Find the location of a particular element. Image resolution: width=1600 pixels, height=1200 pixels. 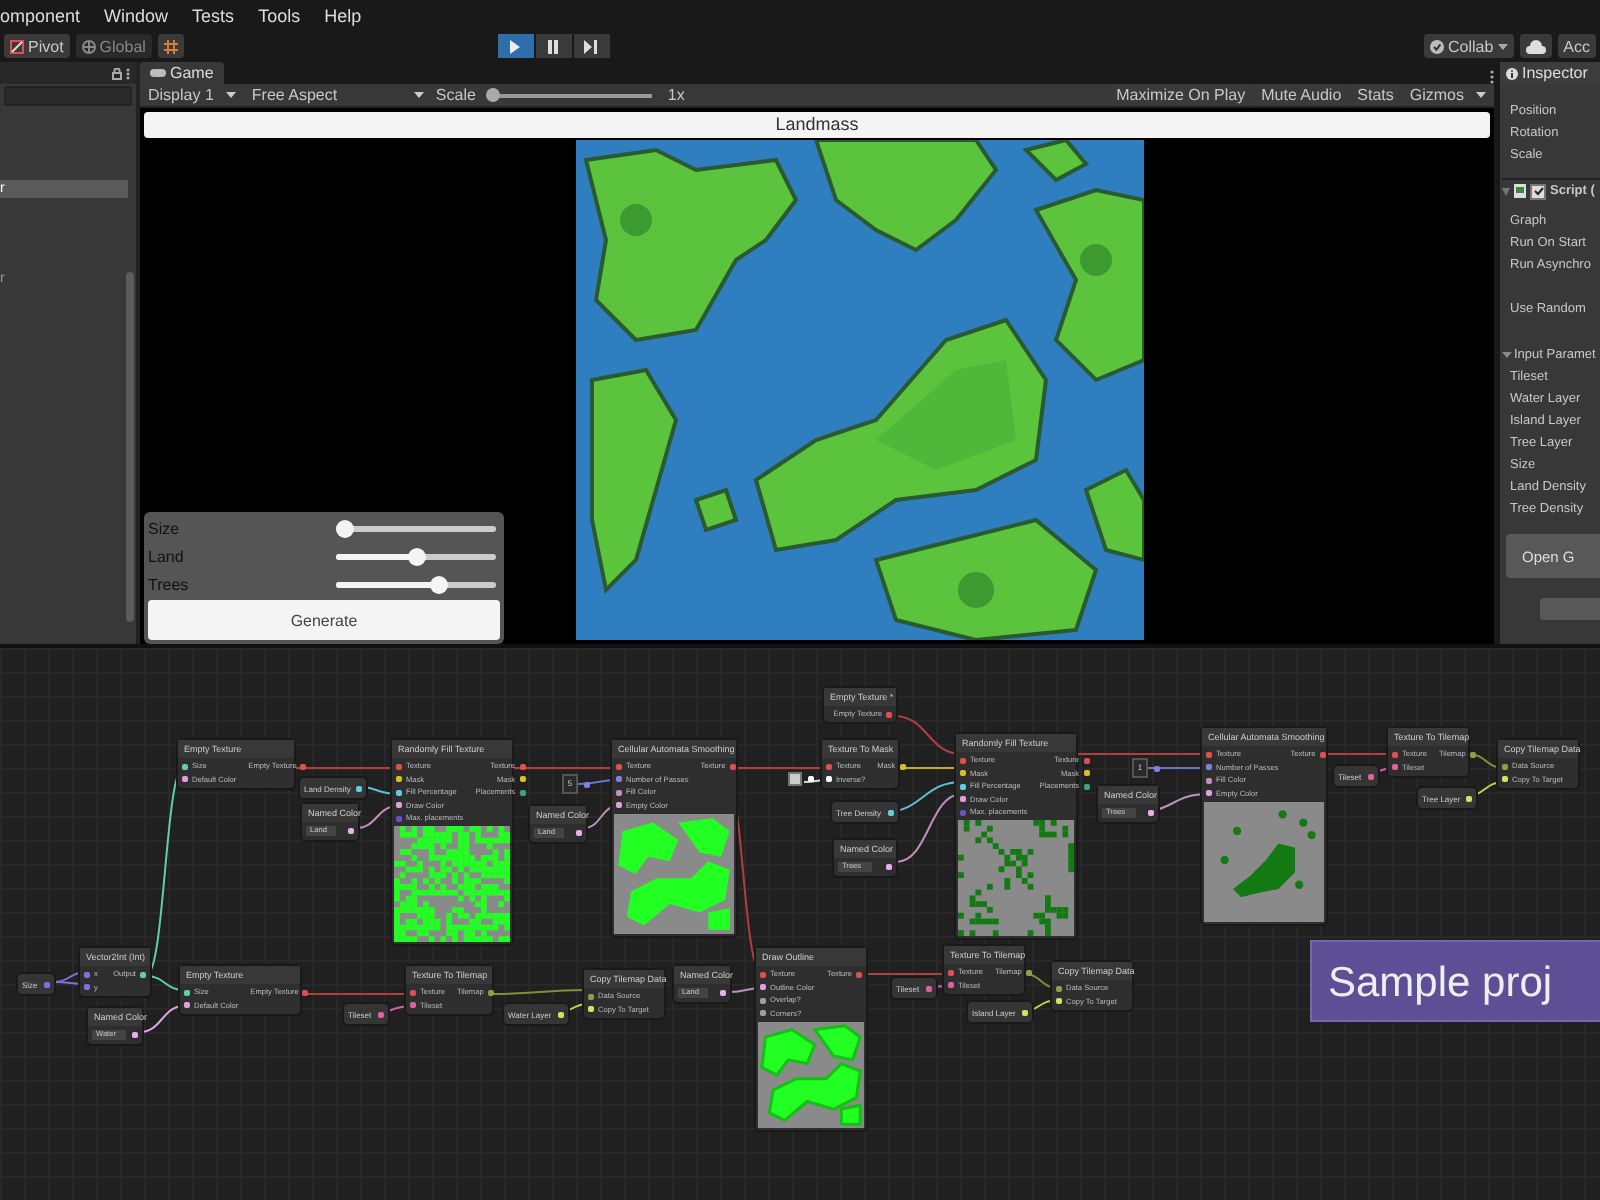

scrollbar is located at coordinates (130, 447).